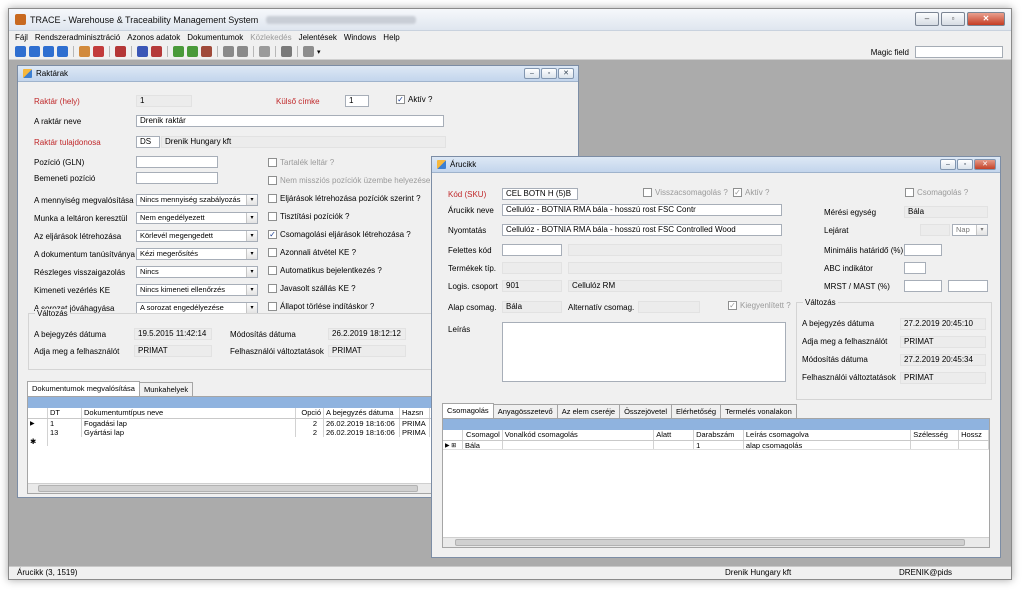  What do you see at coordinates (34, 51) in the screenshot?
I see `previous-record-icon` at bounding box center [34, 51].